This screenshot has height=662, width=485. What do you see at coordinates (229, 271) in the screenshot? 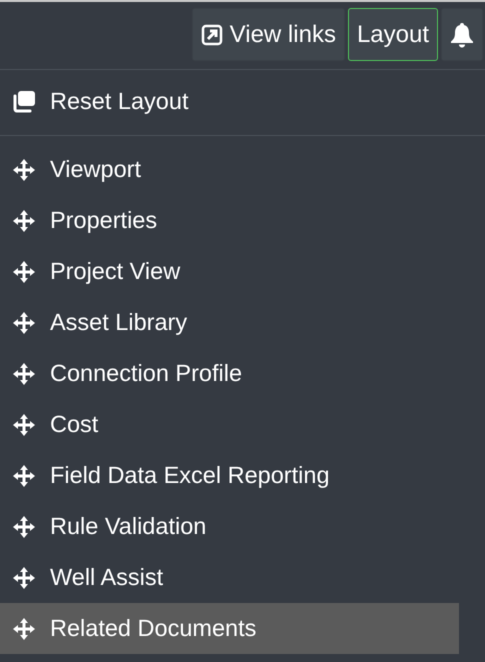
I see `menu-item: Project View` at bounding box center [229, 271].